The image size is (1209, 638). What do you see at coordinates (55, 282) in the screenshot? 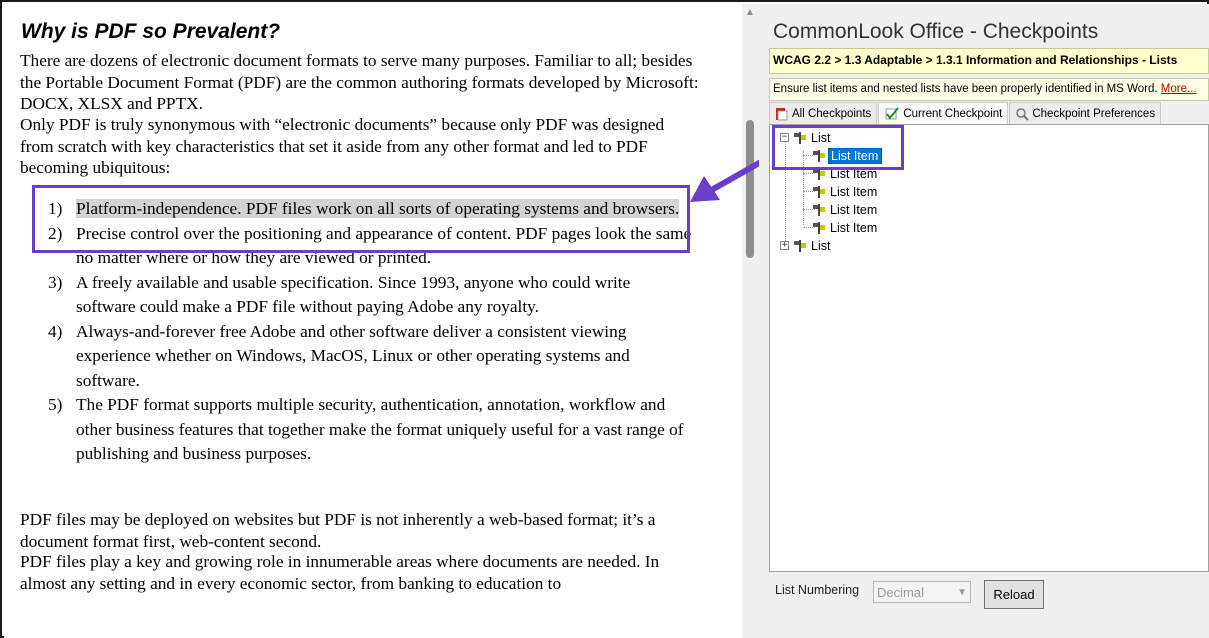
I see `list-item-number: 3)` at bounding box center [55, 282].